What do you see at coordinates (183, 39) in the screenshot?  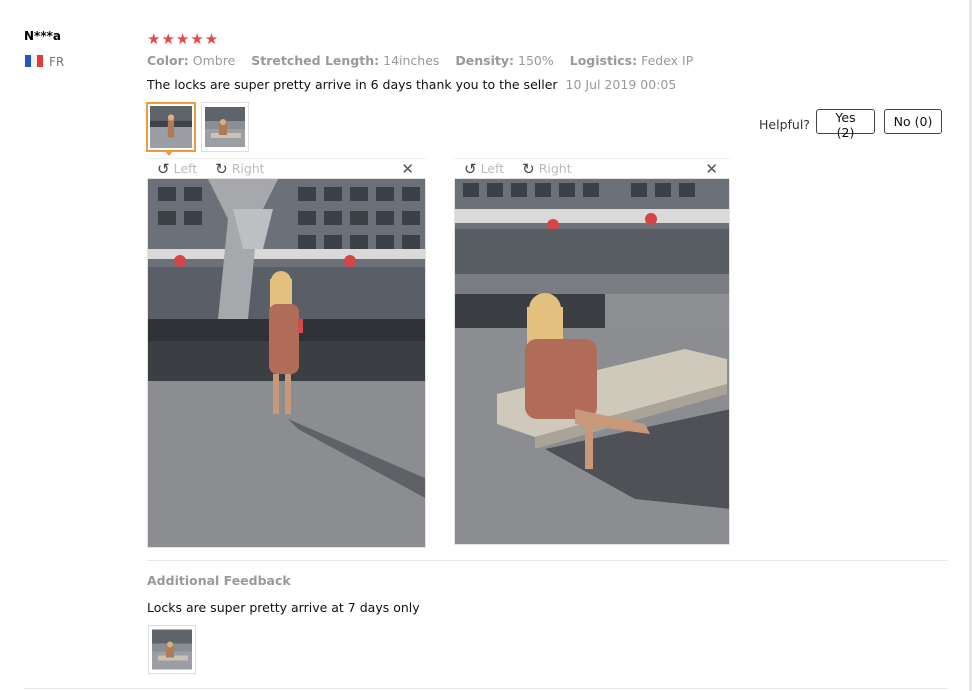 I see `star-rating: ★★★★★` at bounding box center [183, 39].